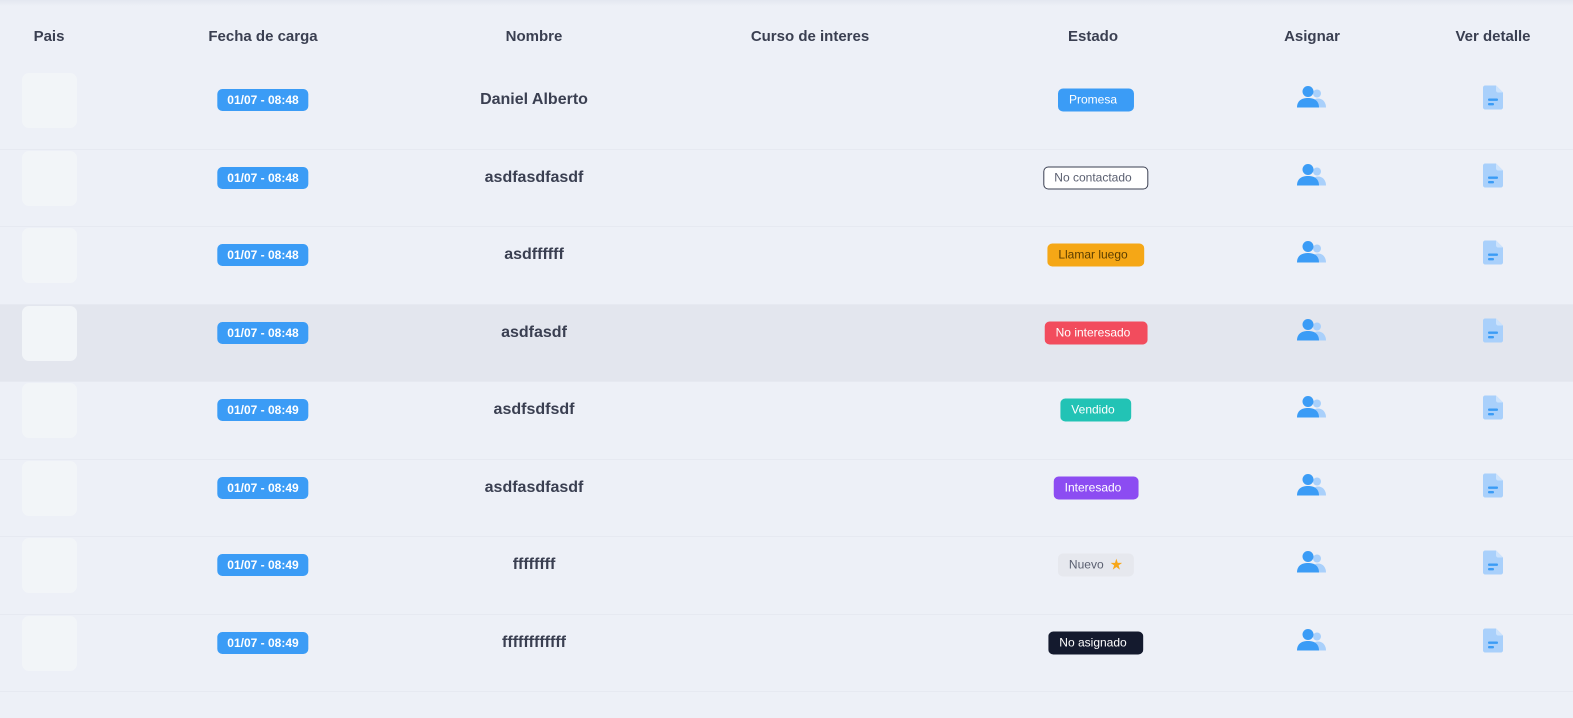 Image resolution: width=1573 pixels, height=718 pixels. I want to click on col-header-pais: Pais, so click(49, 36).